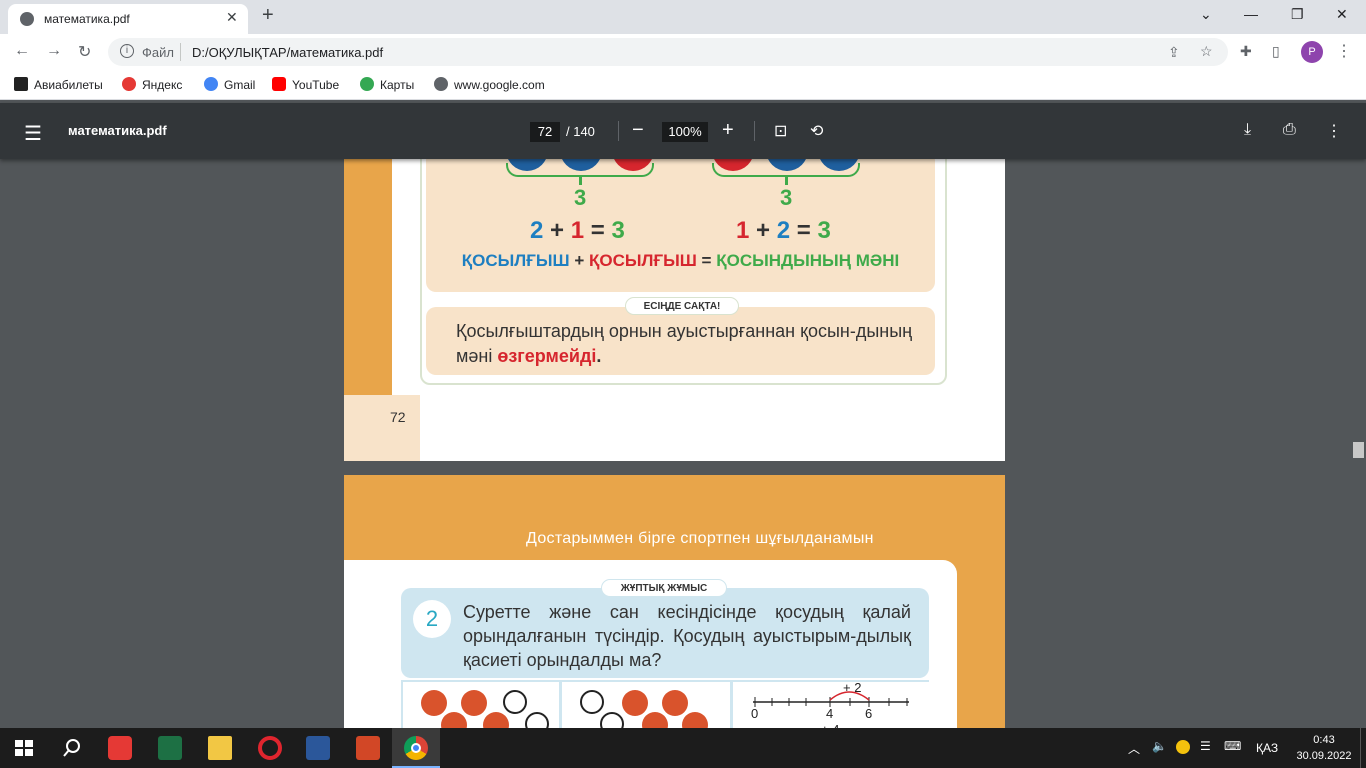  Describe the element at coordinates (287, 52) in the screenshot. I see `url-text: D:/ОҚУЛЫҚТАР/математика.pdf` at that location.